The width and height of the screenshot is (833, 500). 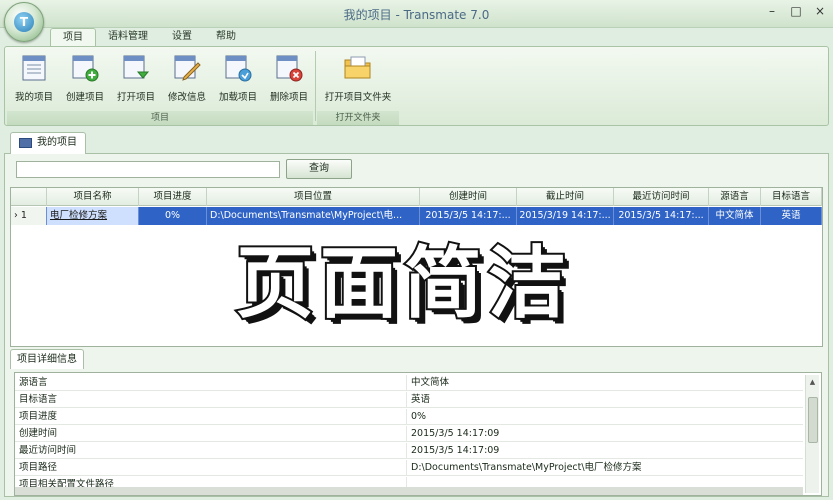 What do you see at coordinates (430, 382) in the screenshot?
I see `detail-value: 中文简体` at bounding box center [430, 382].